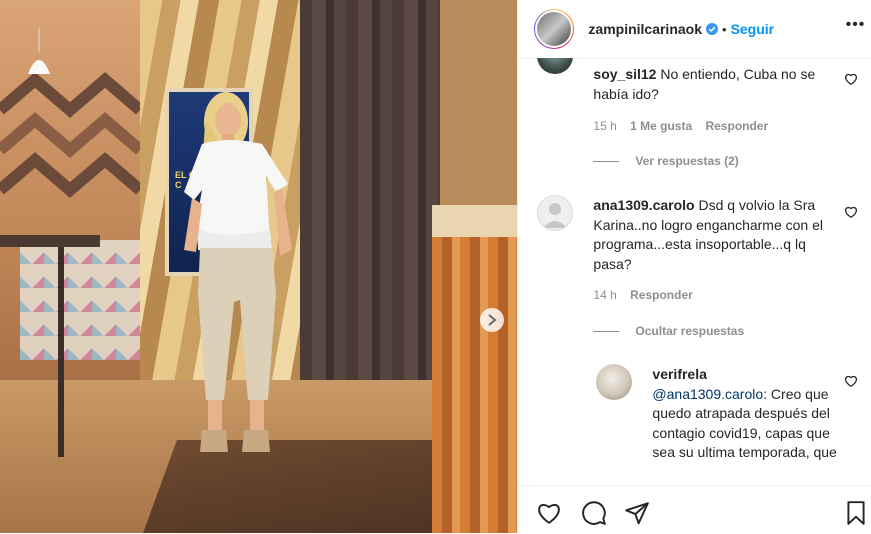 Image resolution: width=871 pixels, height=534 pixels. I want to click on comment-username: ana1309.carolo, so click(643, 205).